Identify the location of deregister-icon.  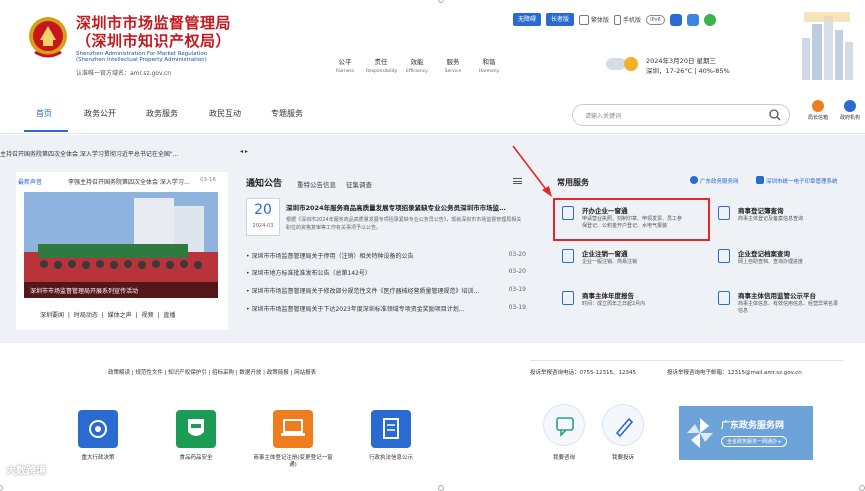
(568, 256).